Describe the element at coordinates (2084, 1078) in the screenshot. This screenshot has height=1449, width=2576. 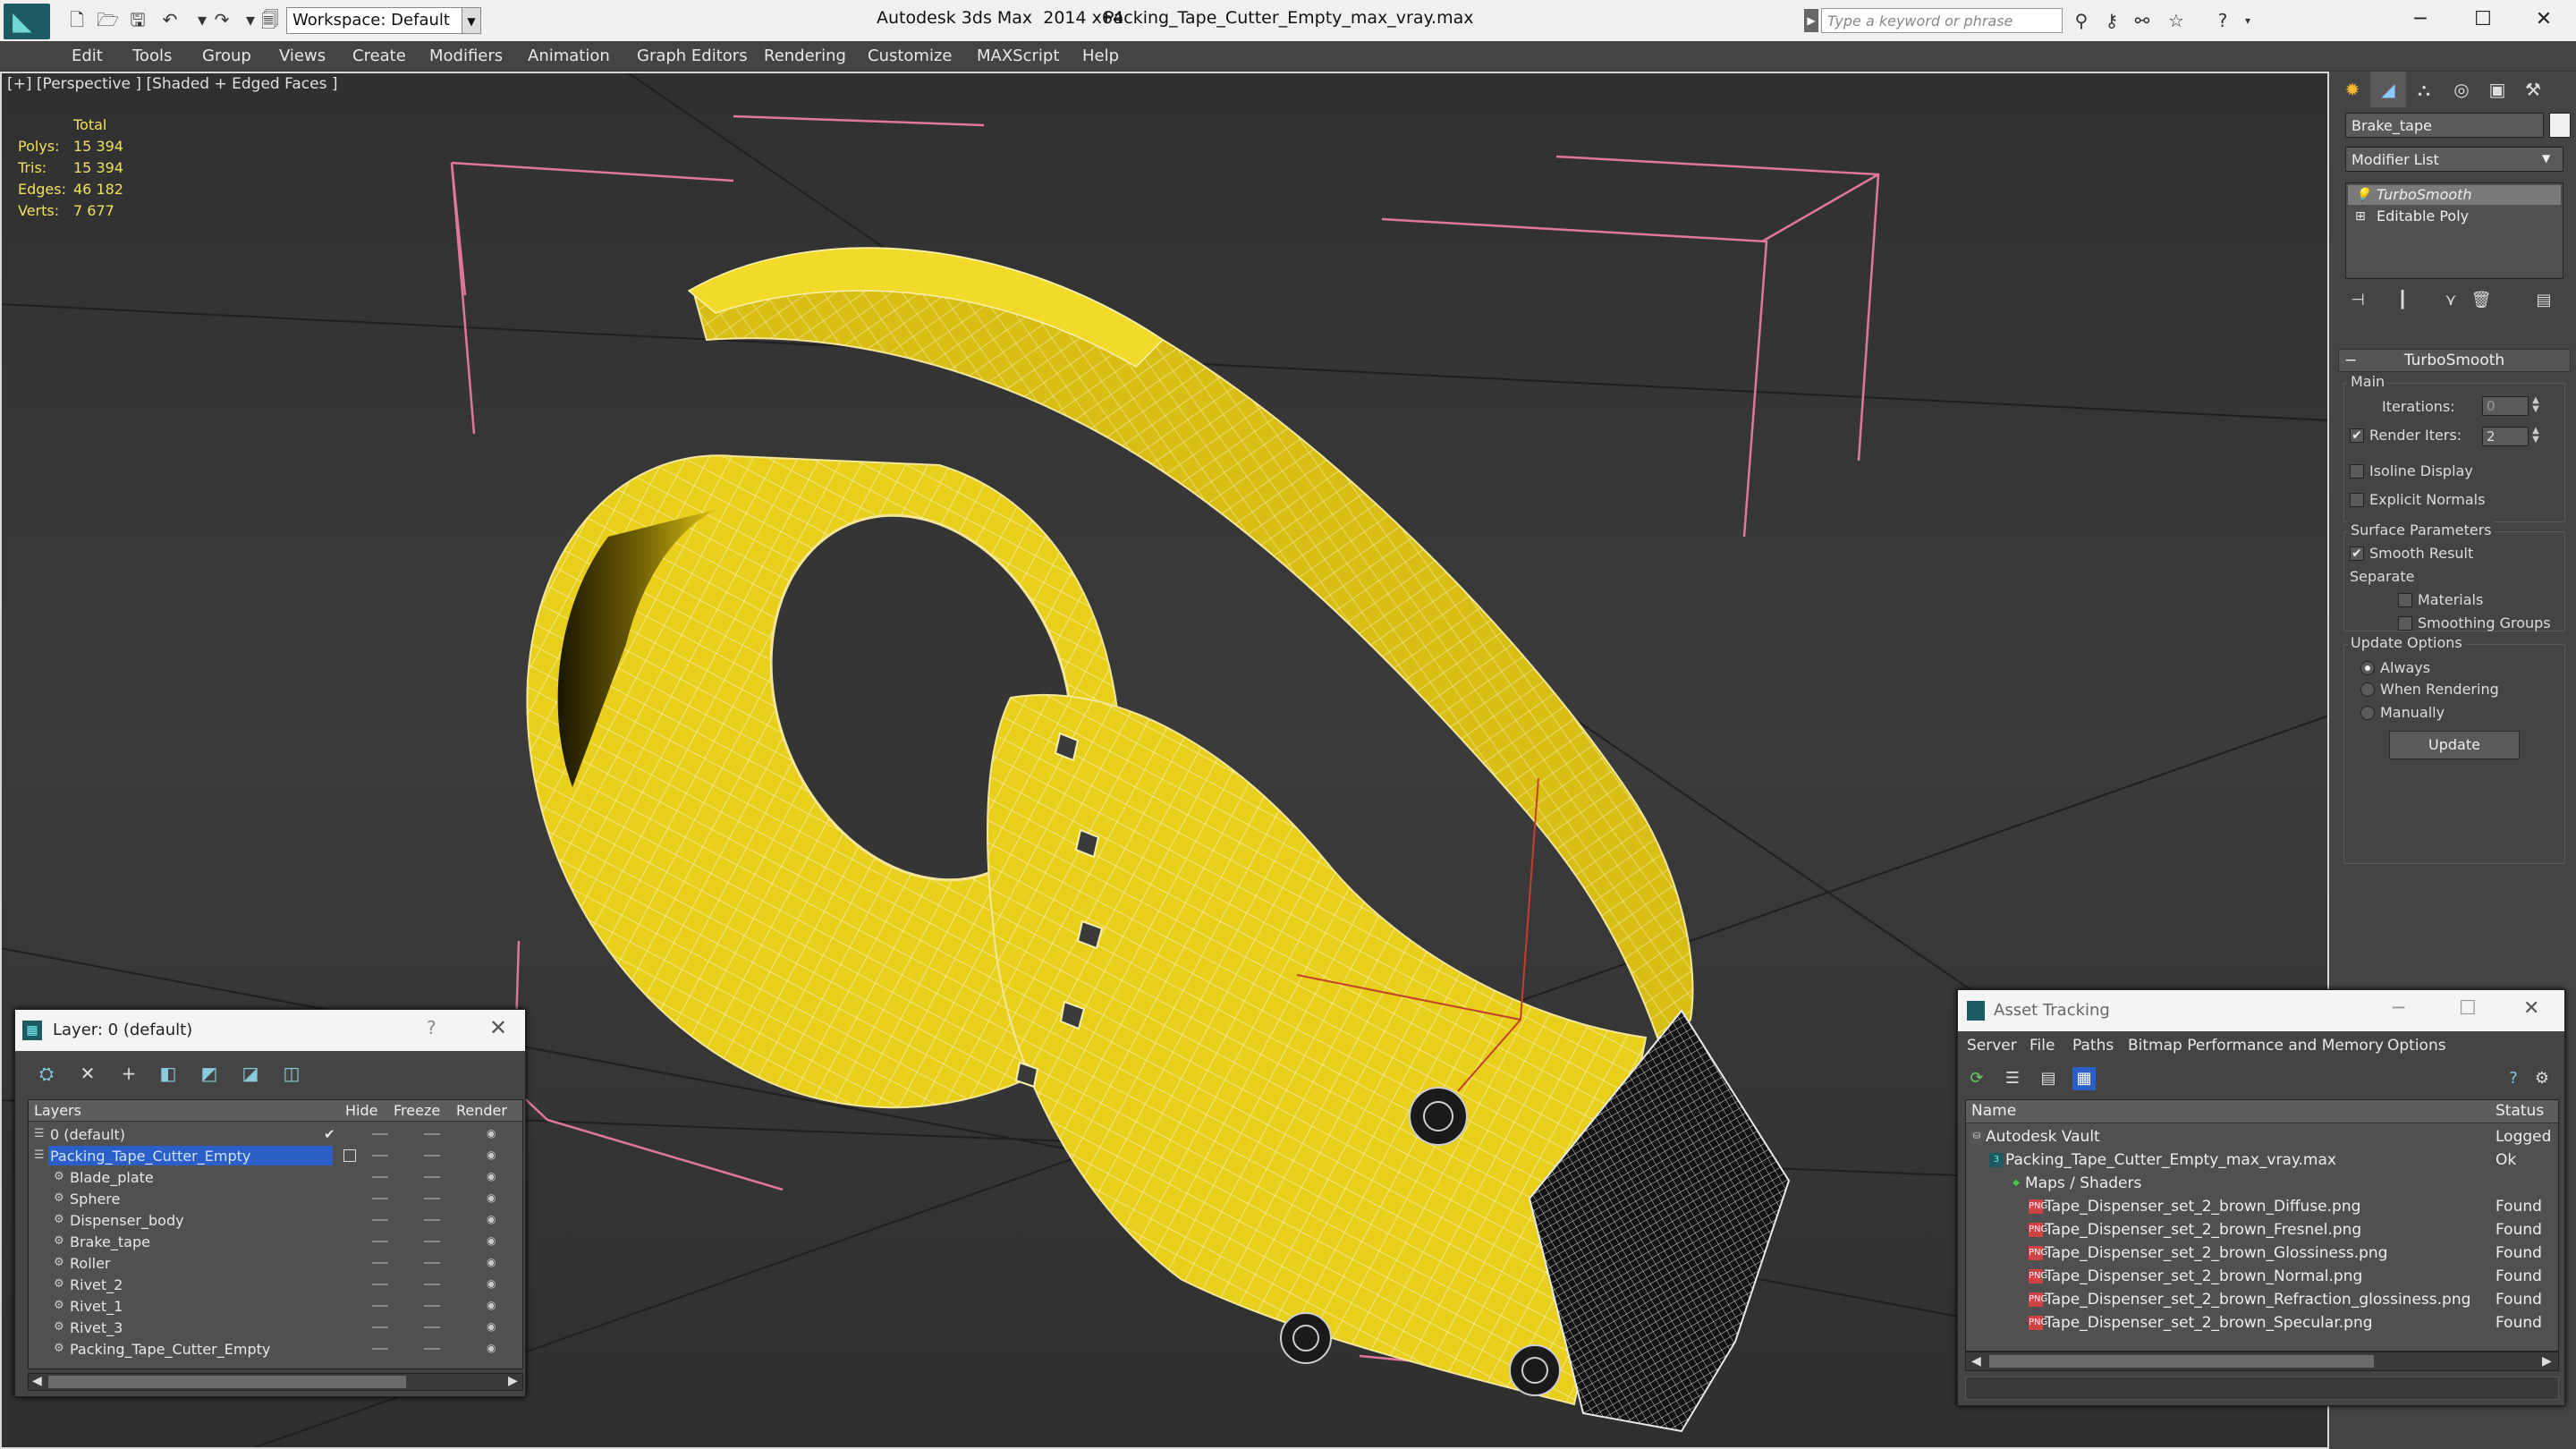
I see `table-view-icon: ▦` at that location.